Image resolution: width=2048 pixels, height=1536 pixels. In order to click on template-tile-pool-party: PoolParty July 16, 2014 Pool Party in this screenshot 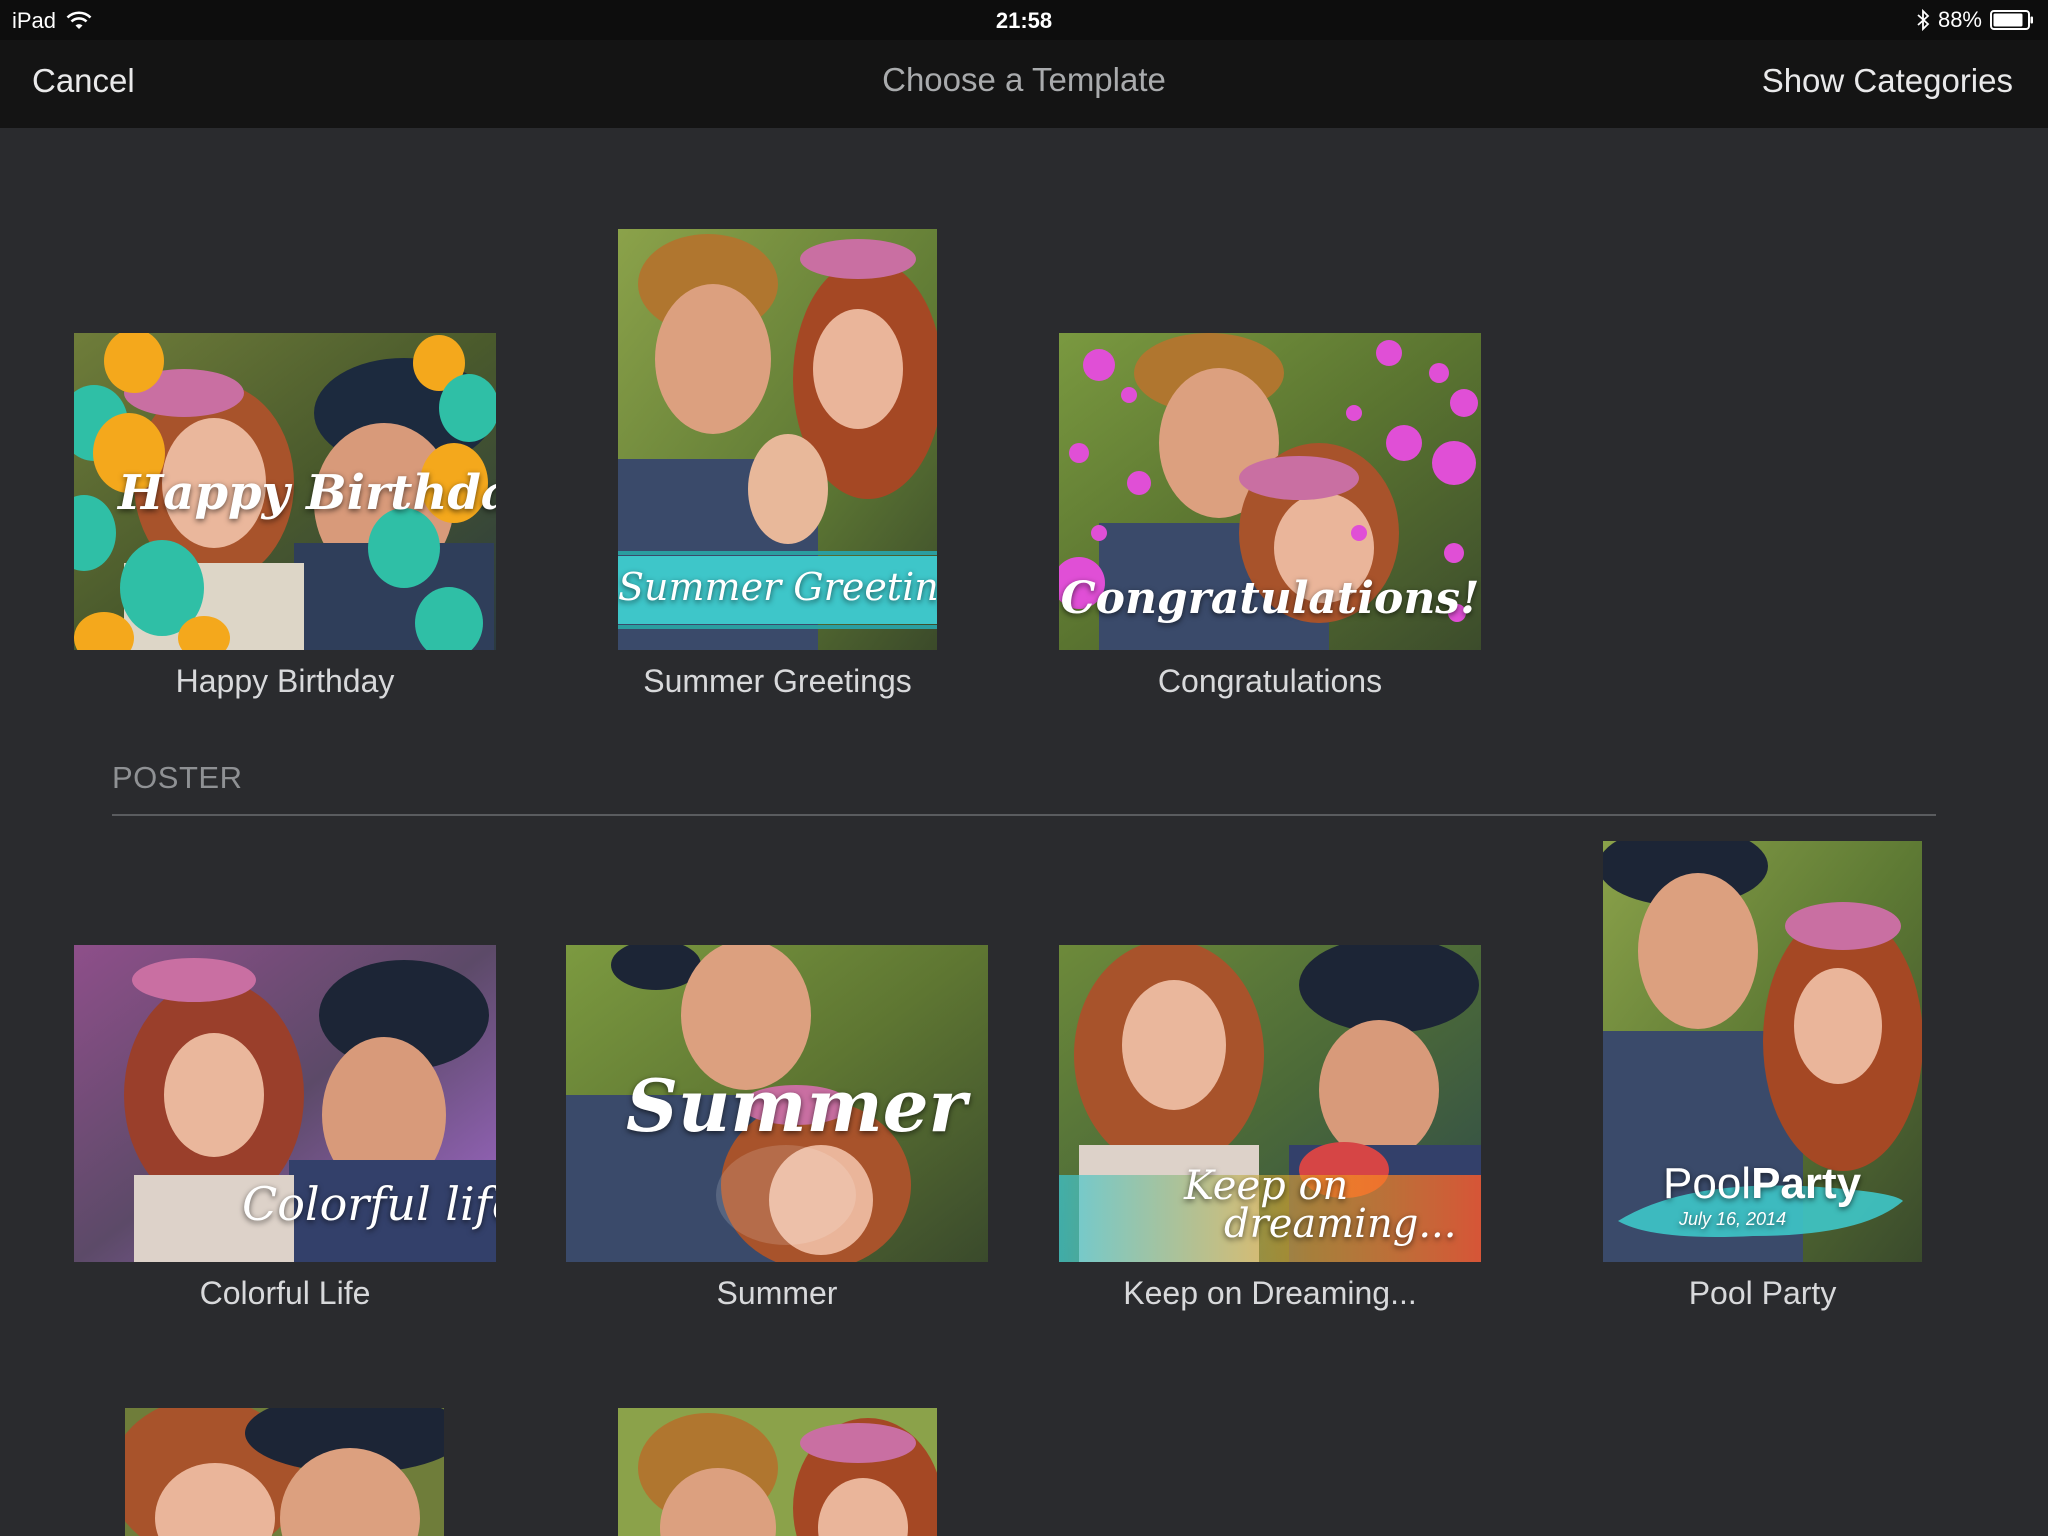, I will do `click(1762, 1143)`.